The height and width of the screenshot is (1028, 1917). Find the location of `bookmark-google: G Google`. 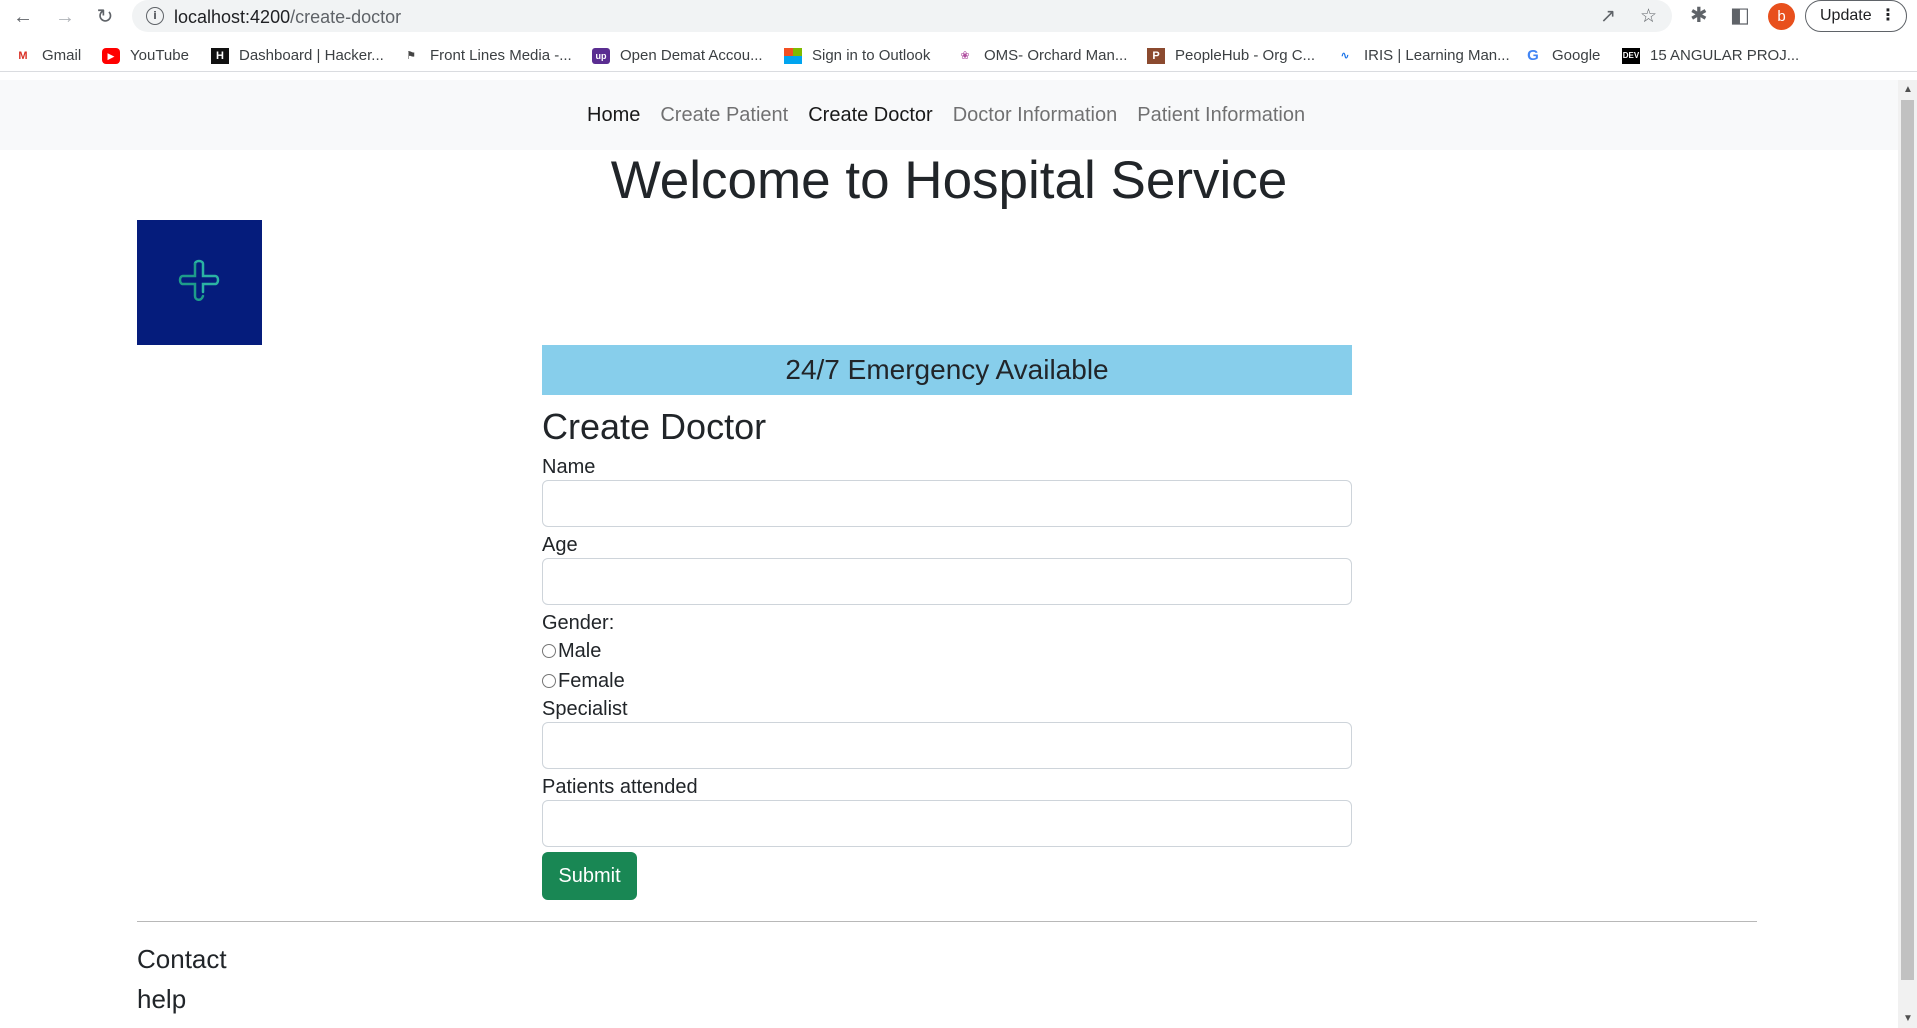

bookmark-google: G Google is located at coordinates (1562, 55).